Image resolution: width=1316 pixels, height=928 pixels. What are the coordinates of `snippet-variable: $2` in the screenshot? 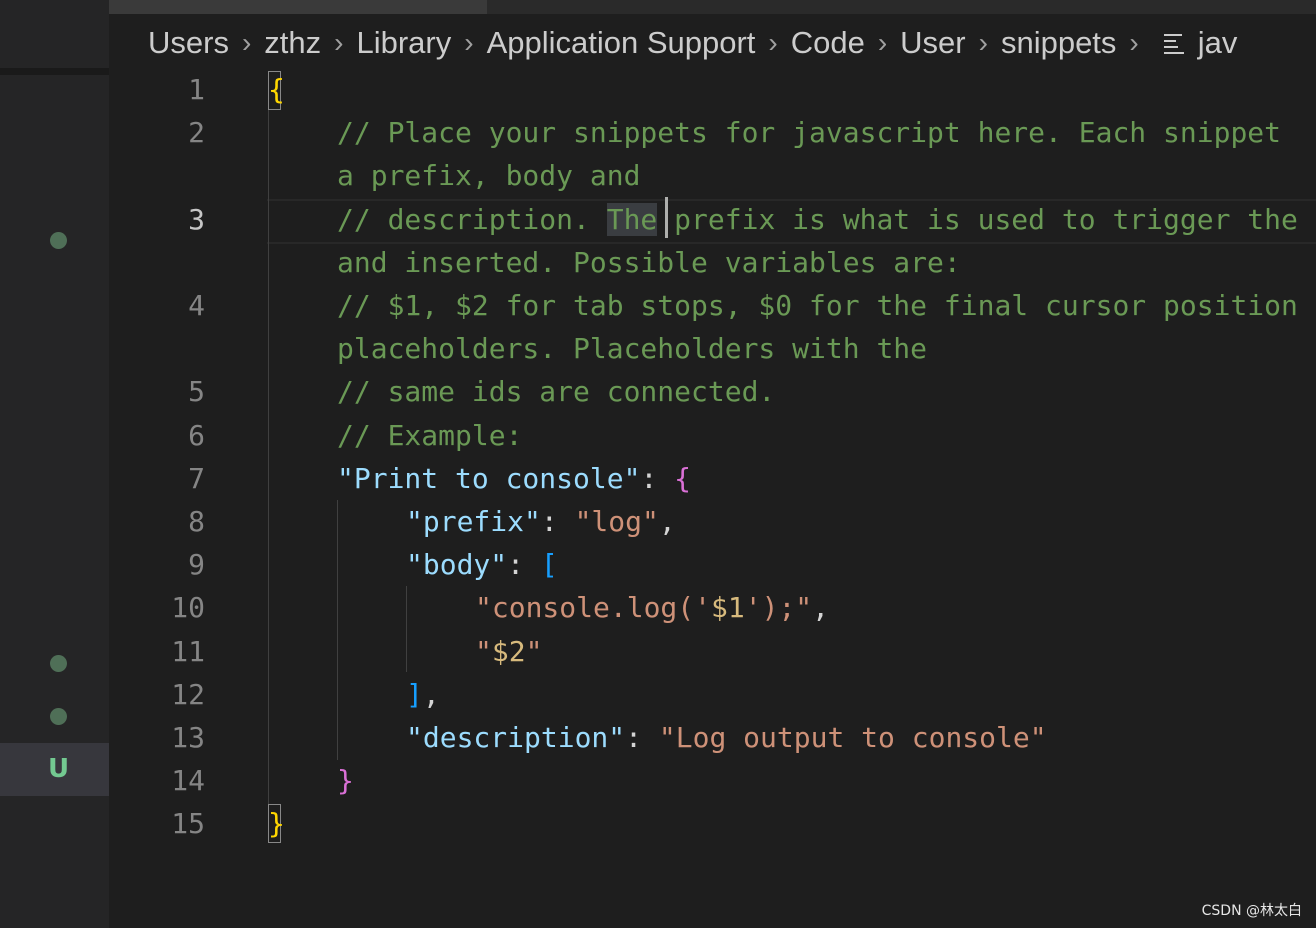 It's located at (508, 651).